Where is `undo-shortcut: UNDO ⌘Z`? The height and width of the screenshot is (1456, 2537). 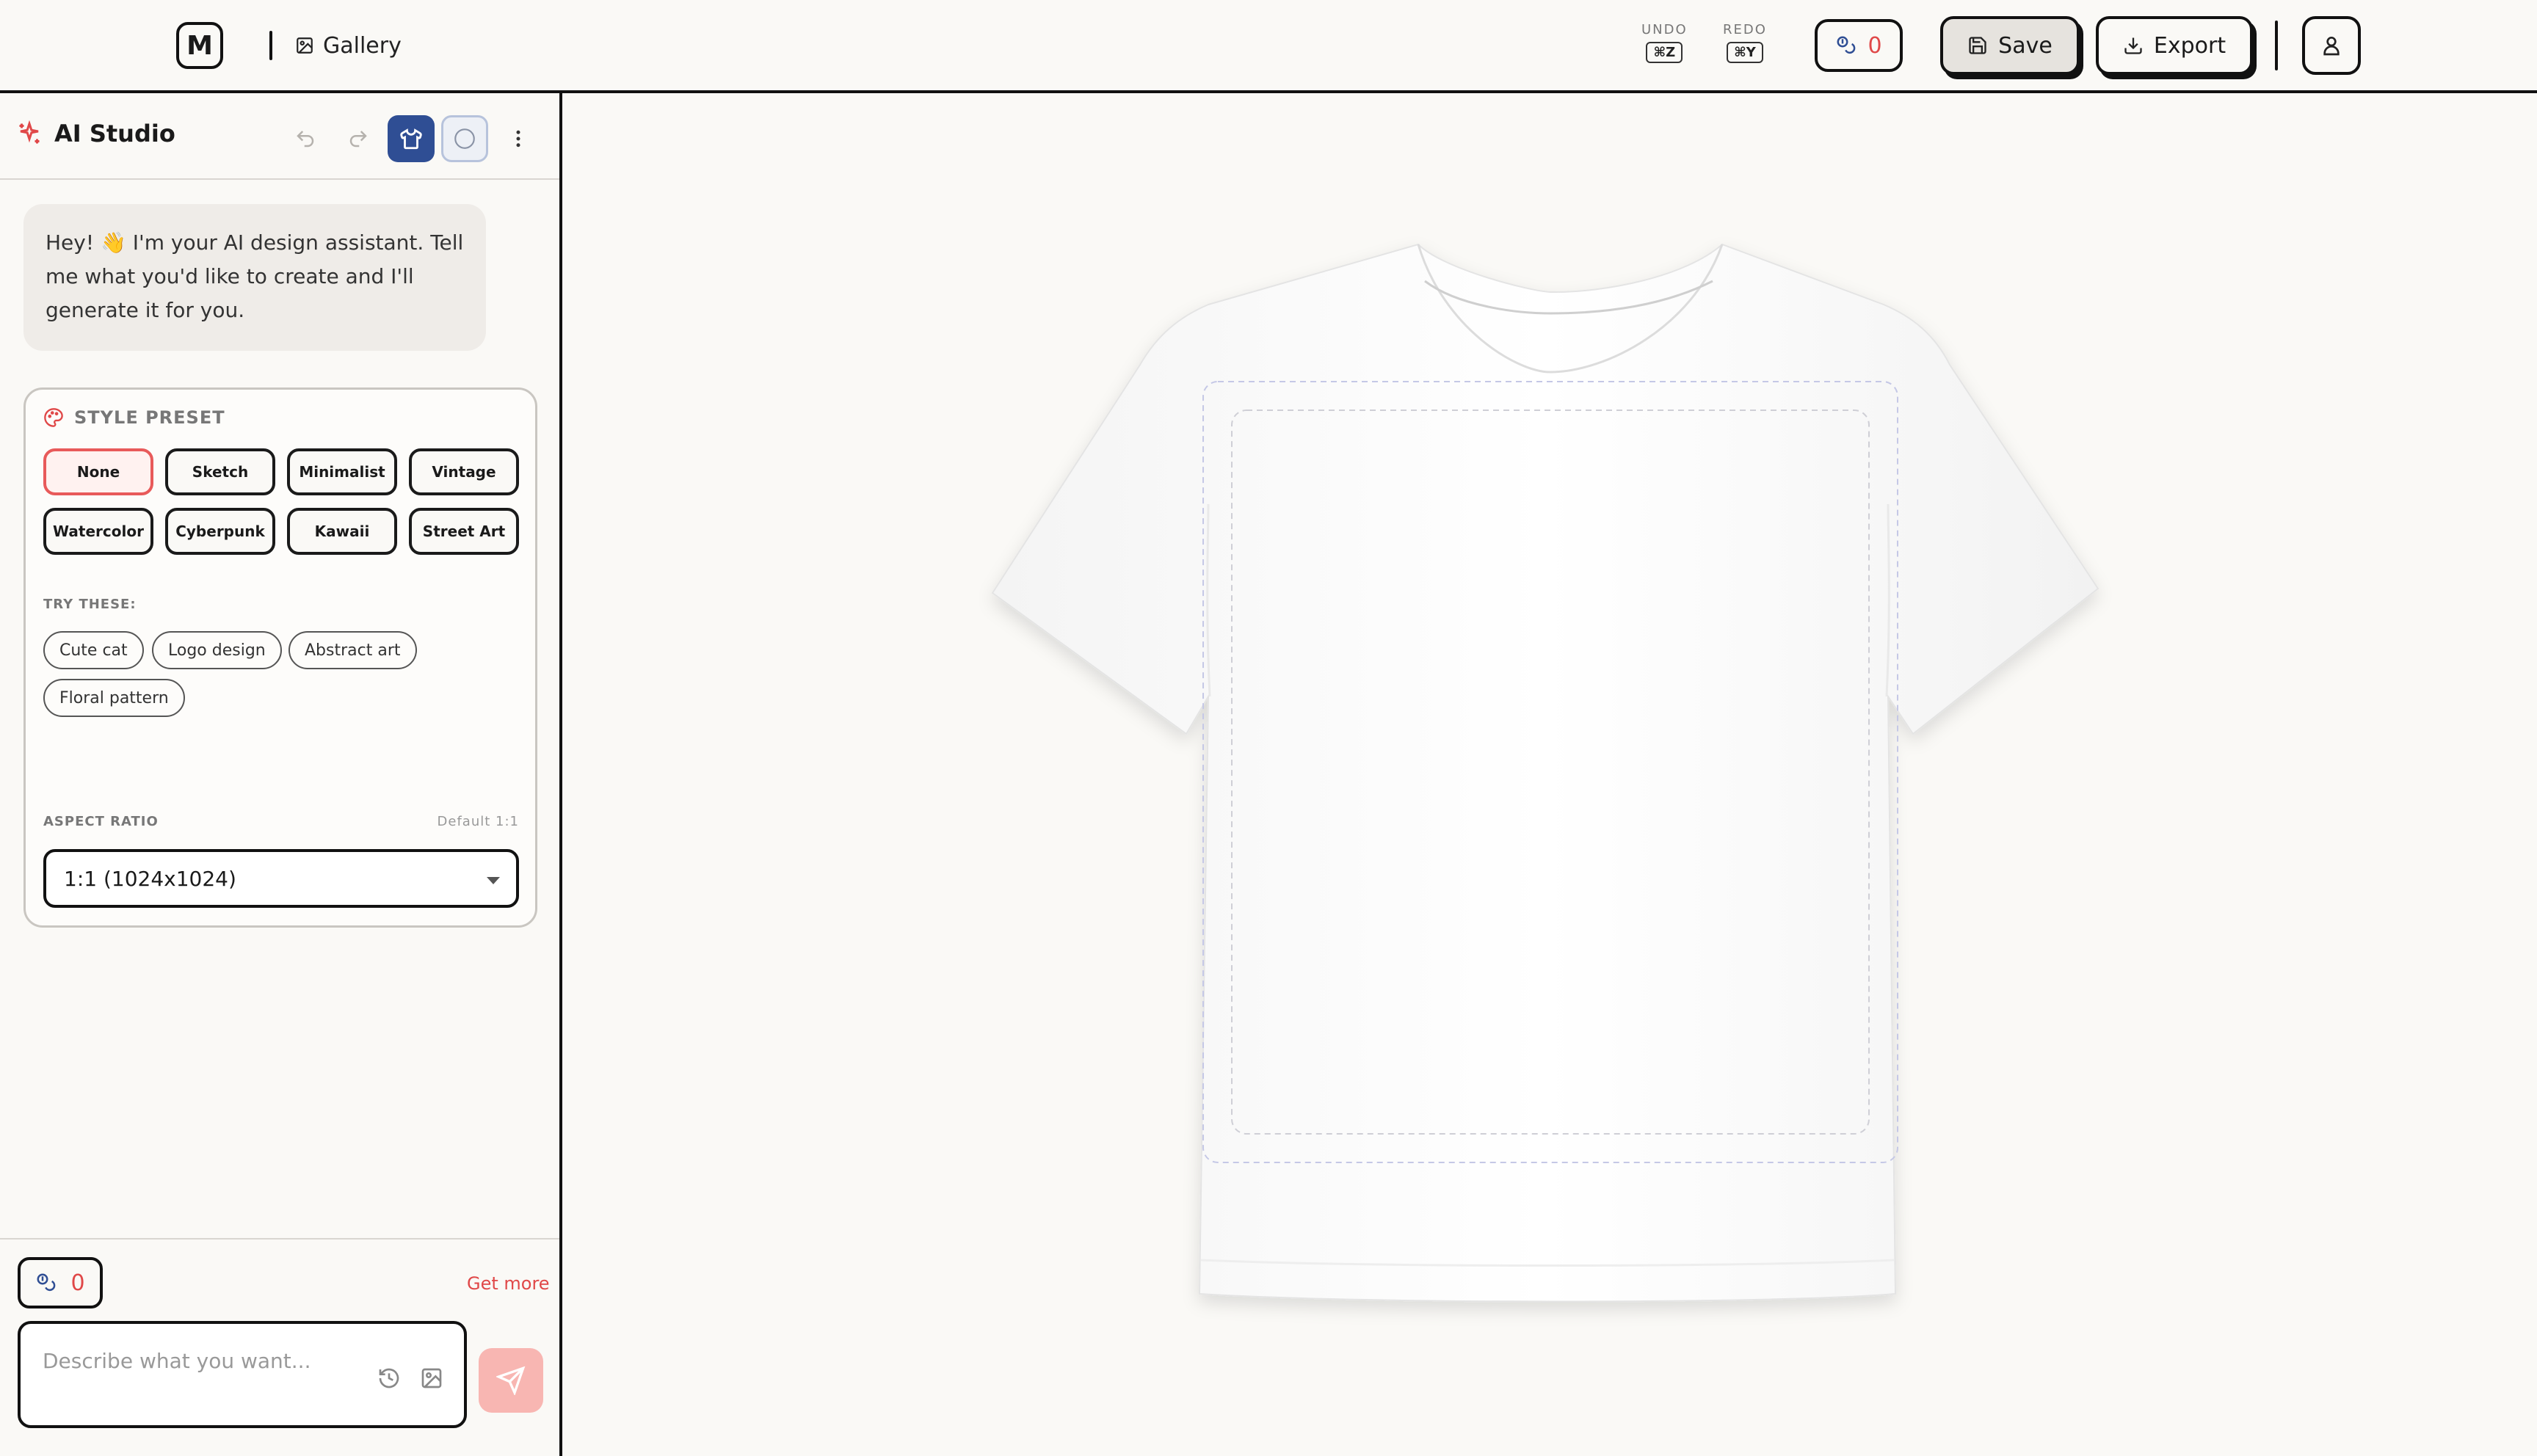
undo-shortcut: UNDO ⌘Z is located at coordinates (1664, 42).